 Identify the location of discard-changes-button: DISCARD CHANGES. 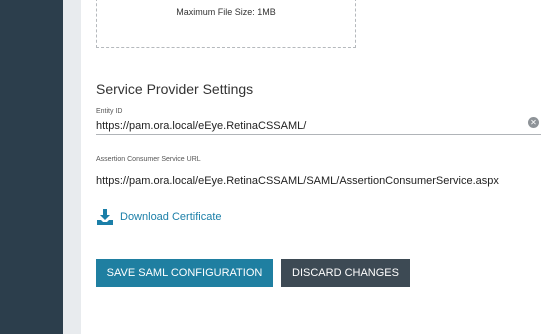
(345, 273).